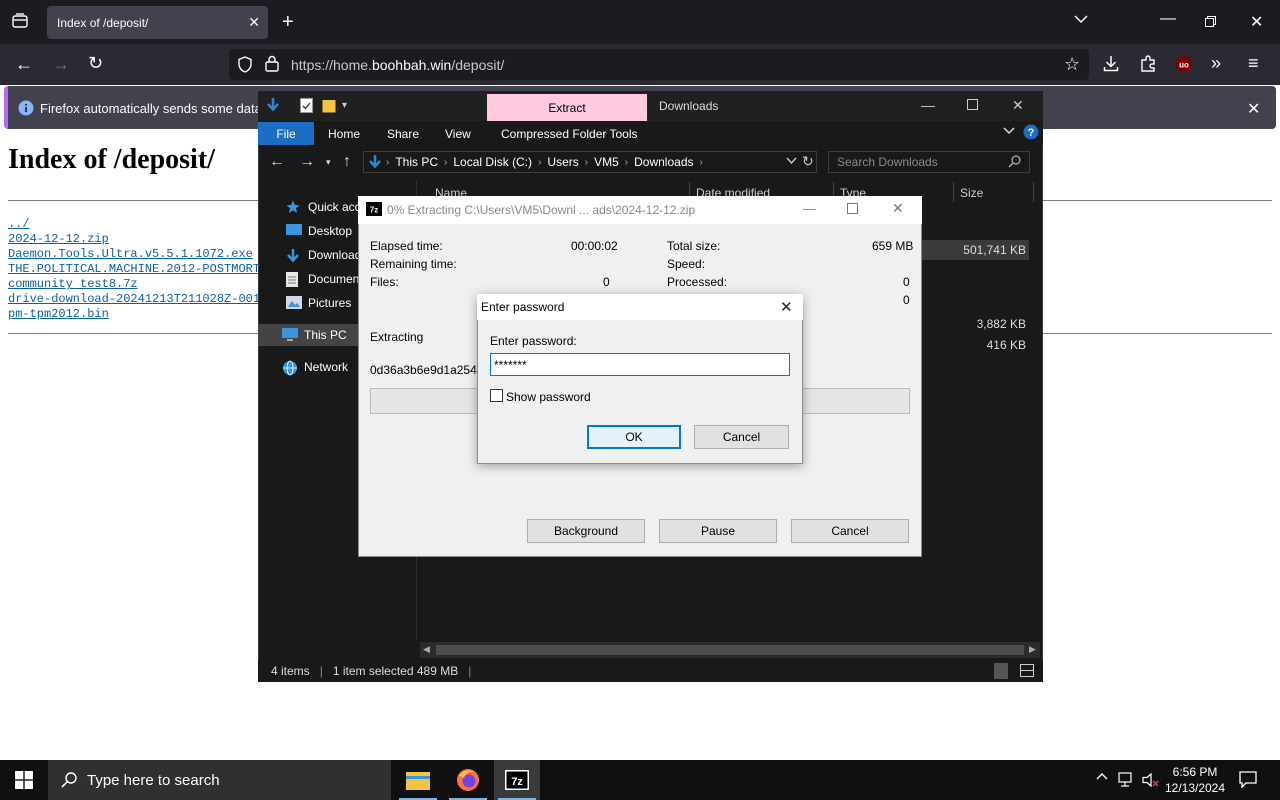 The height and width of the screenshot is (800, 1280). I want to click on show-password-label: Show password, so click(548, 397).